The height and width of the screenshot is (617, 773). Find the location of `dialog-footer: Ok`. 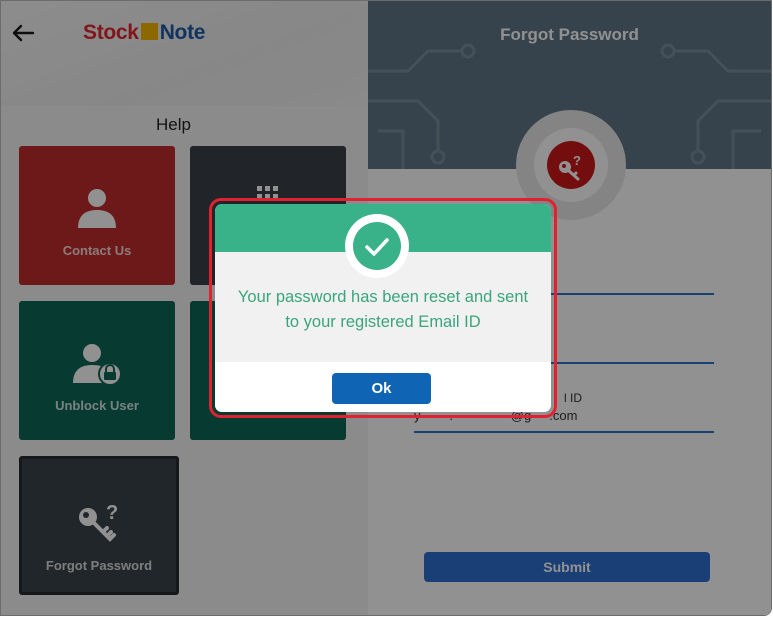

dialog-footer: Ok is located at coordinates (383, 387).